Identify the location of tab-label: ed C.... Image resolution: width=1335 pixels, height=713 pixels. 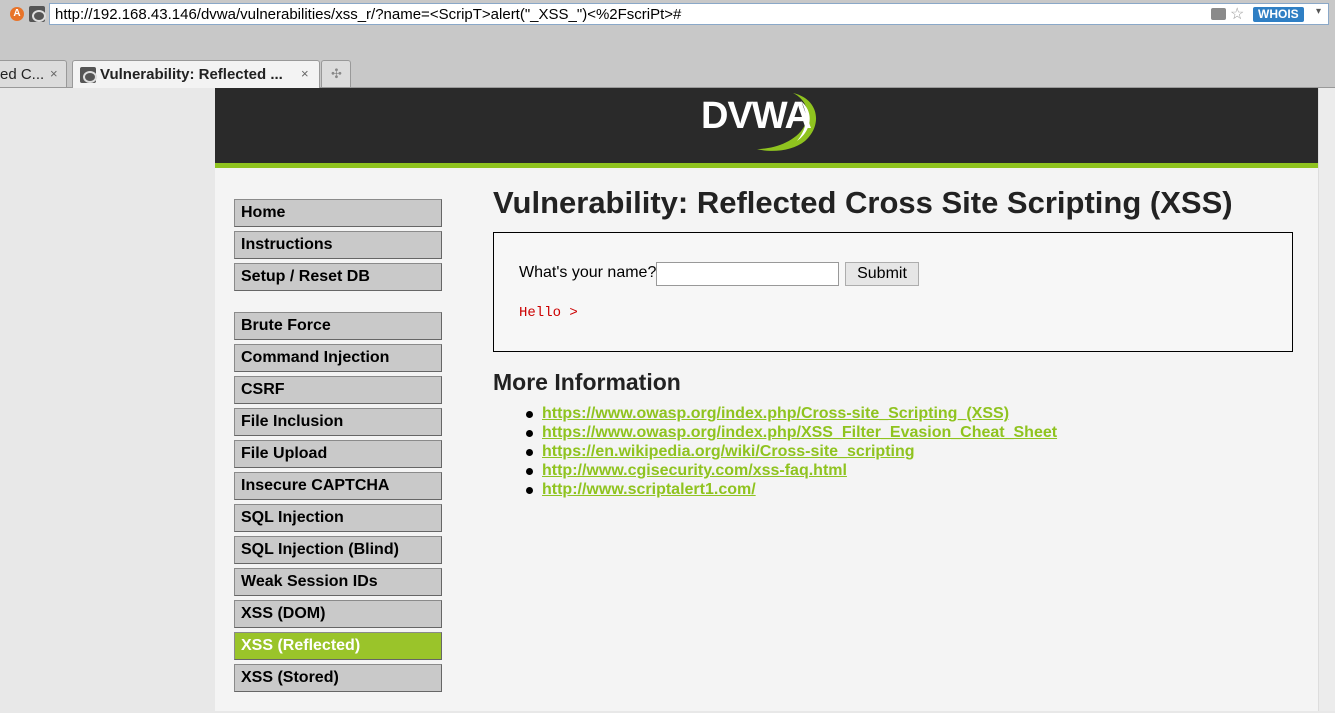
(22, 74).